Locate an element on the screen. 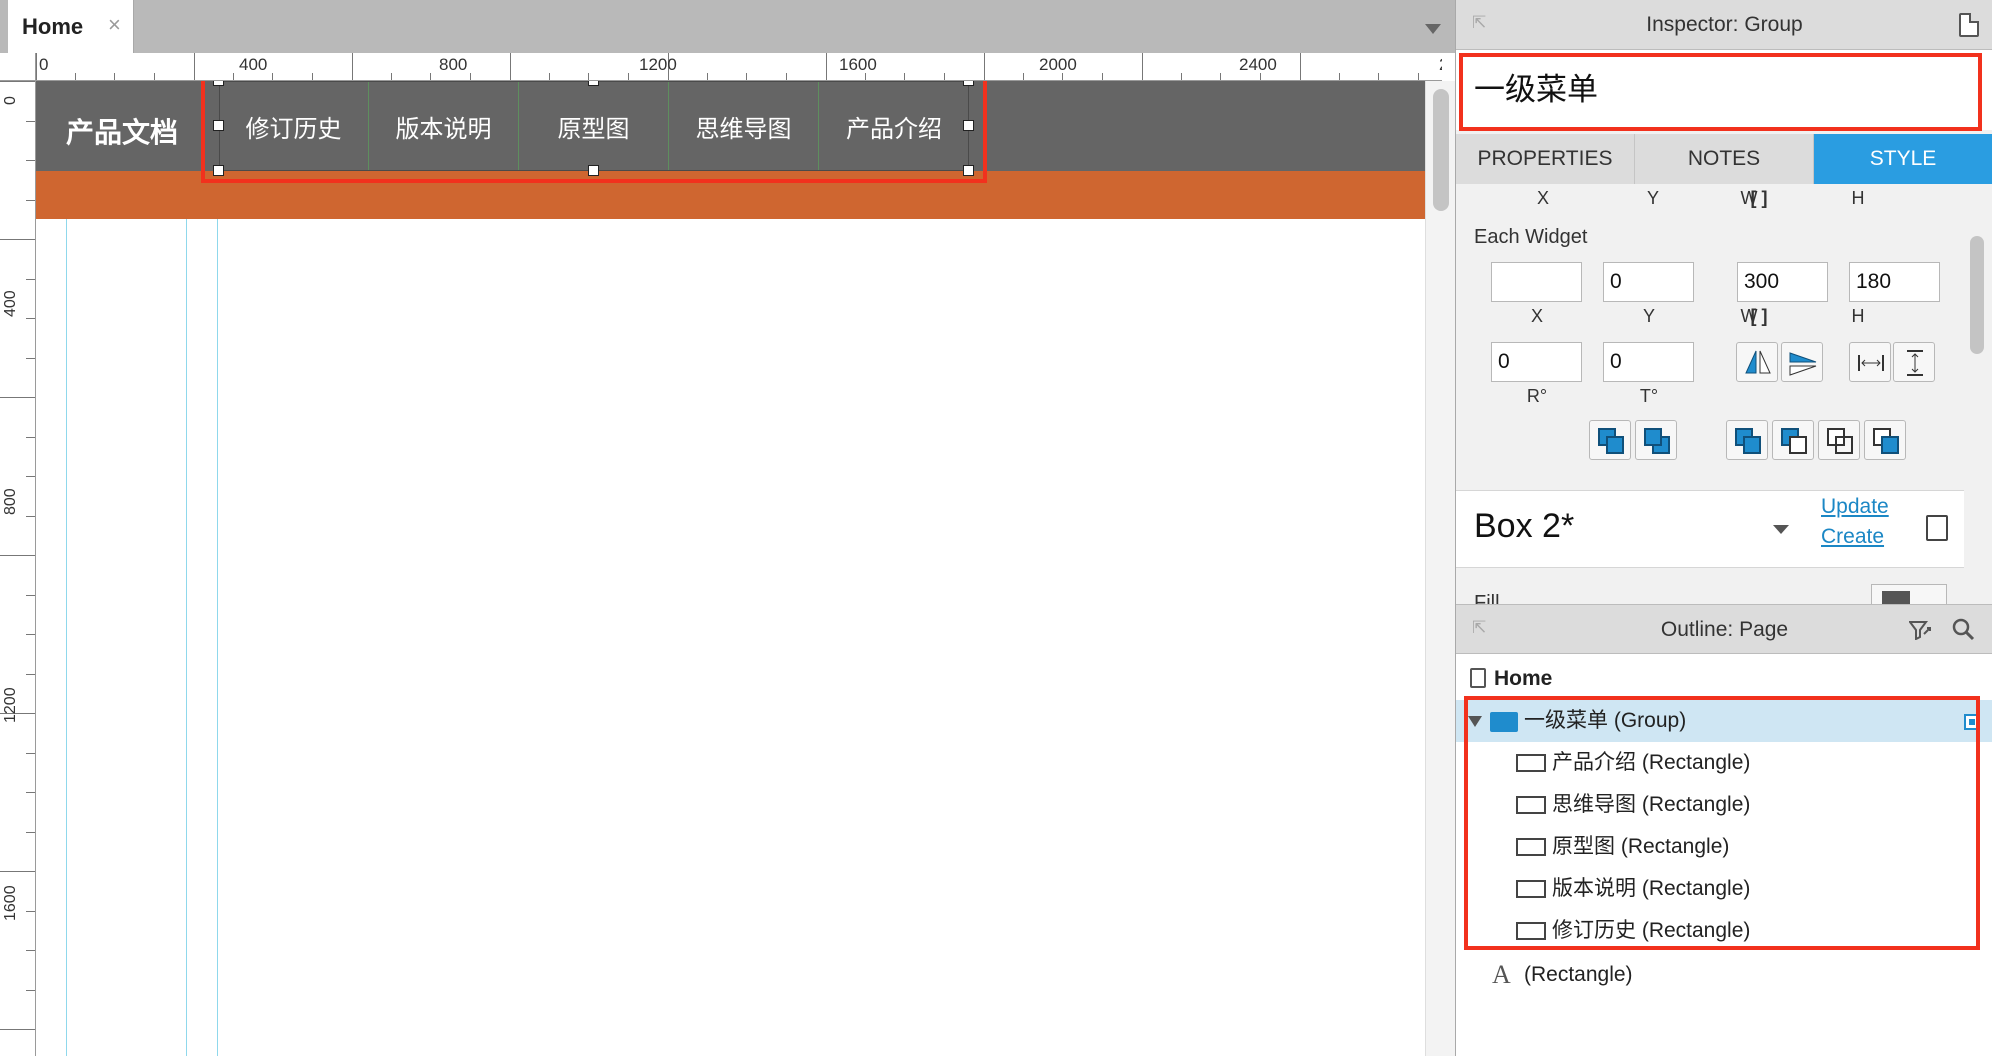  inspector-tabs: PROPERTIES NOTES STYLE is located at coordinates (1724, 159).